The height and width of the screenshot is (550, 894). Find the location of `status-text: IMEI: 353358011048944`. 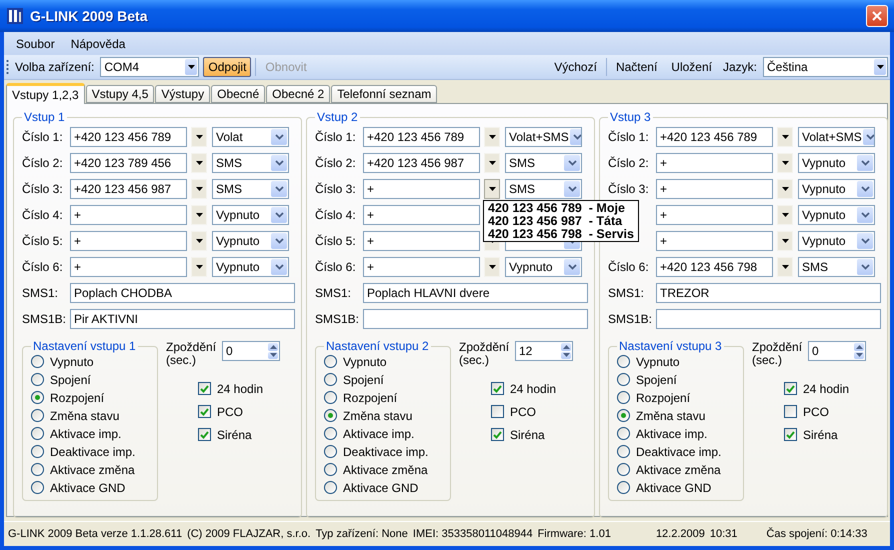

status-text: IMEI: 353358011048944 is located at coordinates (472, 534).